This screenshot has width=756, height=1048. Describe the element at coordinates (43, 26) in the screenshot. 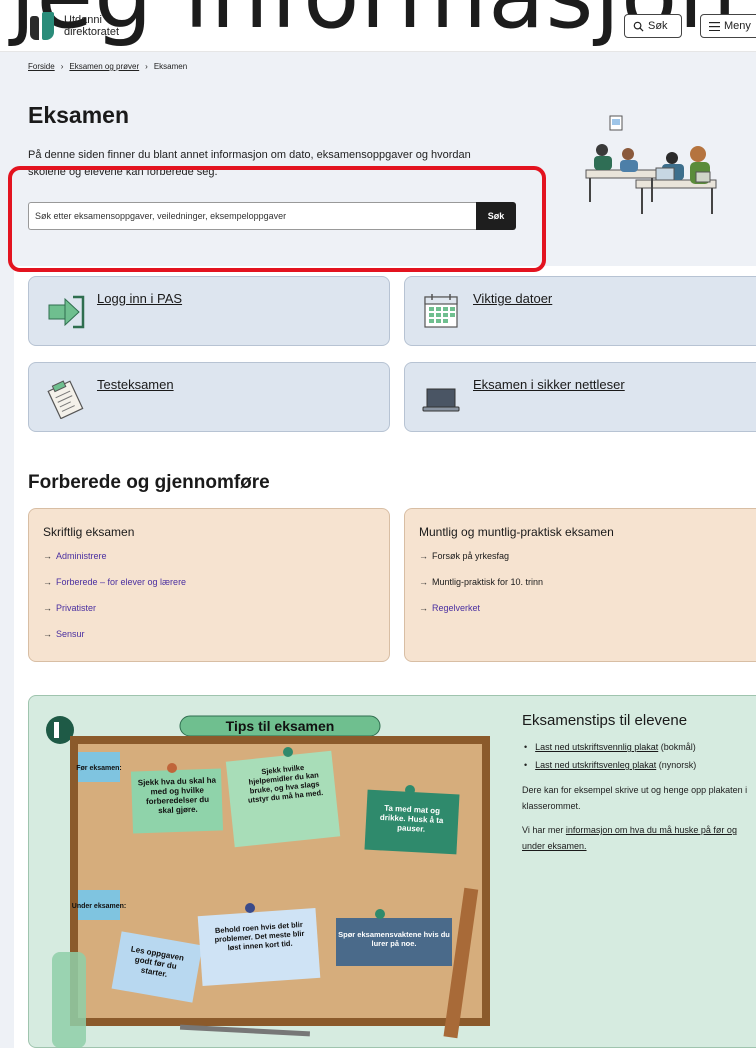

I see `udir-logo-icon` at that location.